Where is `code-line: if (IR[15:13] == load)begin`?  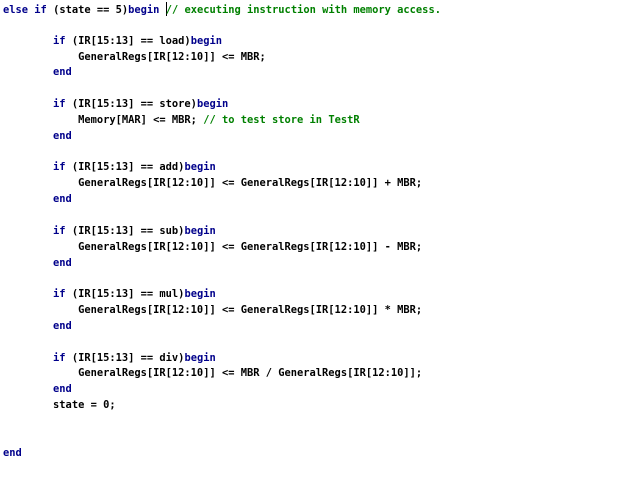 code-line: if (IR[15:13] == load)begin is located at coordinates (222, 42).